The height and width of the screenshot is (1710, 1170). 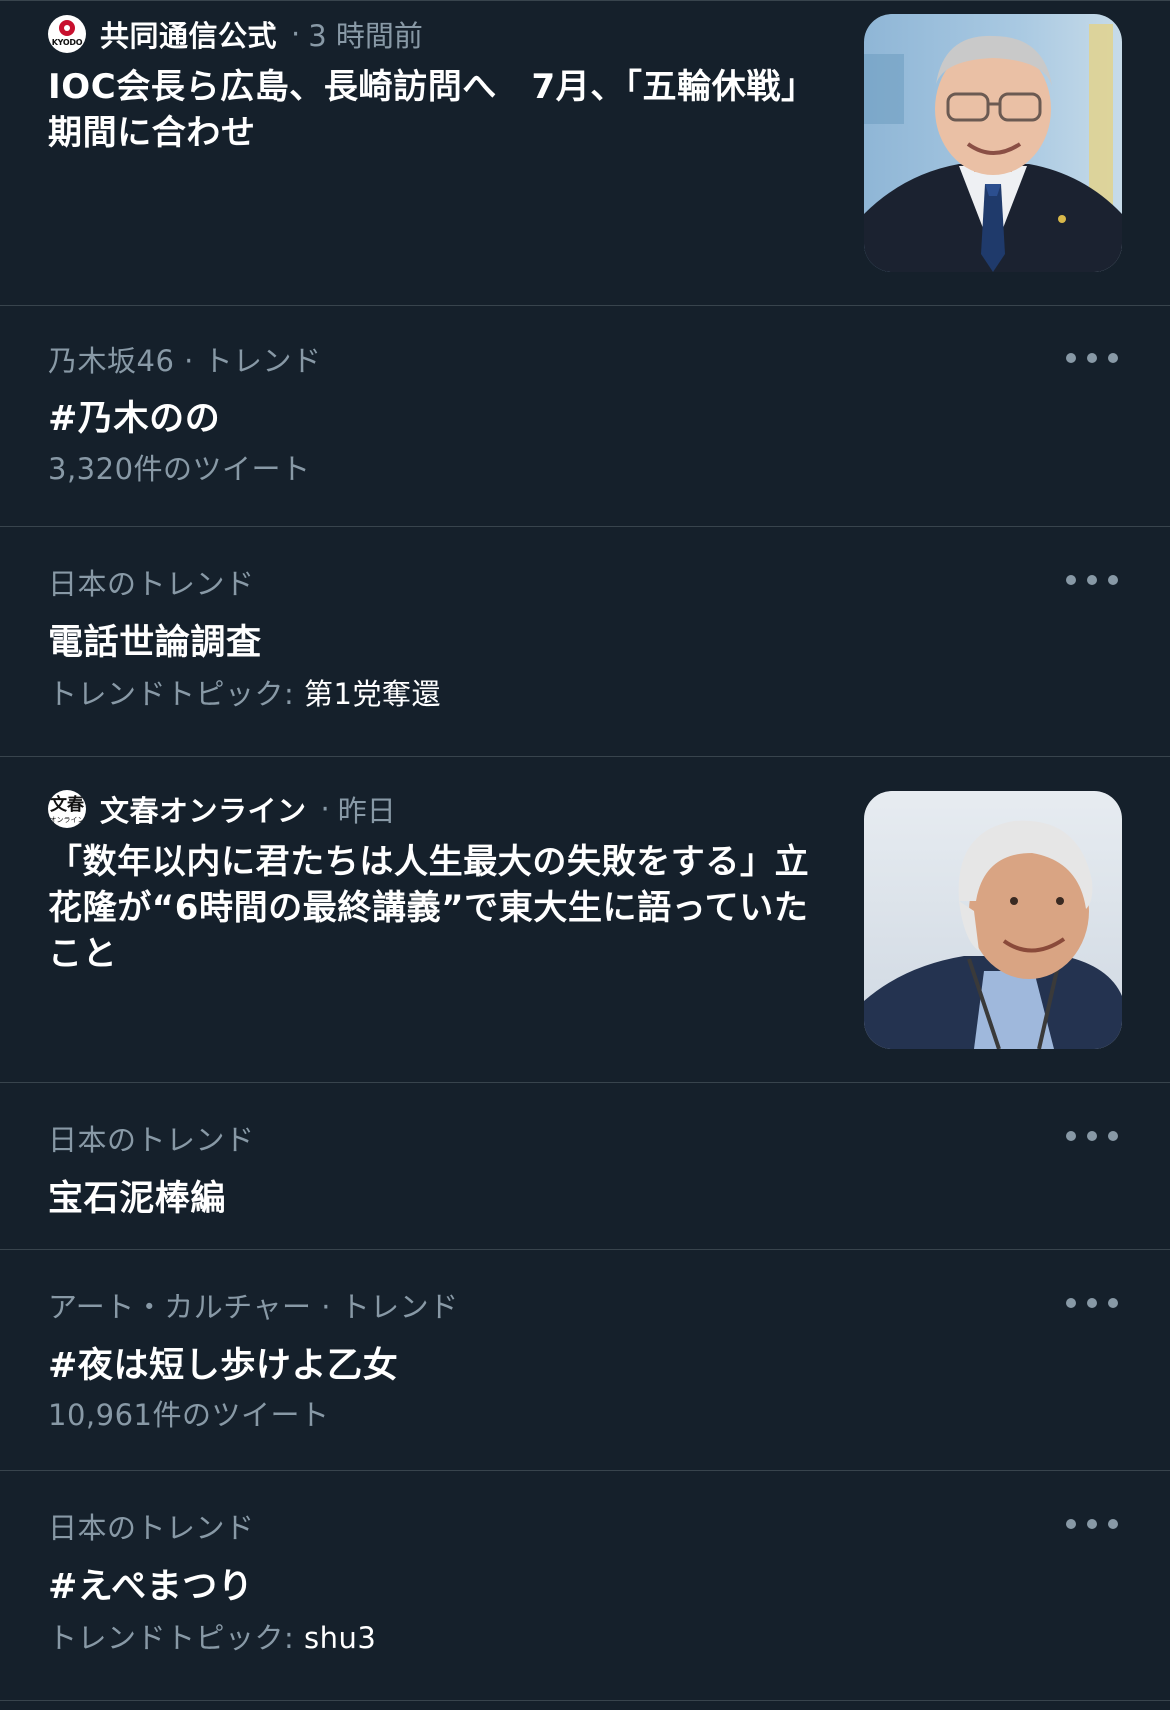 What do you see at coordinates (366, 811) in the screenshot?
I see `news-time: 昨日` at bounding box center [366, 811].